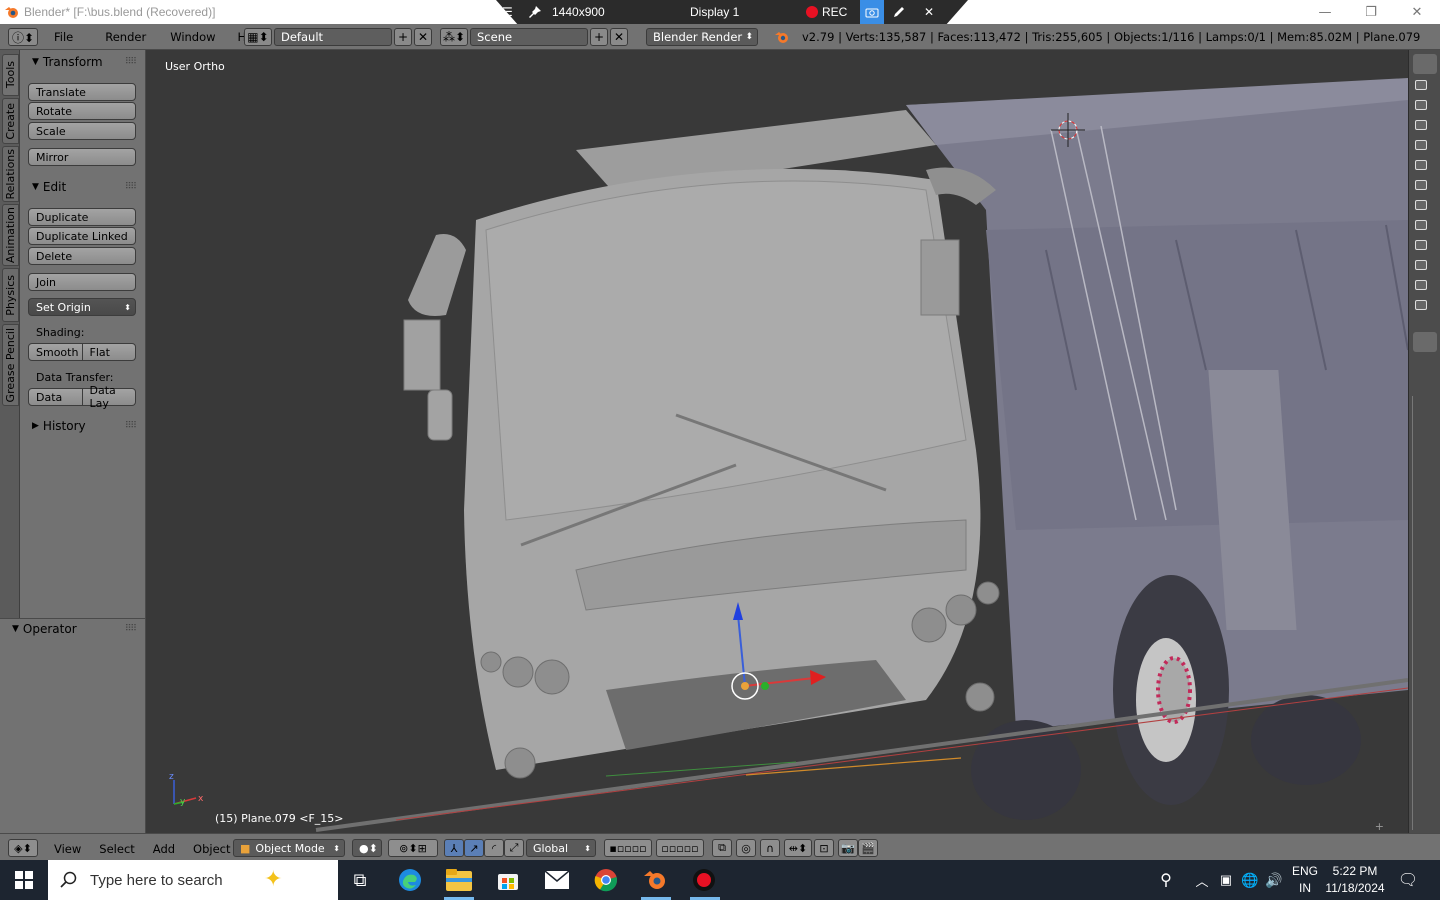 The width and height of the screenshot is (1440, 900). What do you see at coordinates (289, 848) in the screenshot?
I see `interaction-mode-select: ■ Object Mode ⬍` at bounding box center [289, 848].